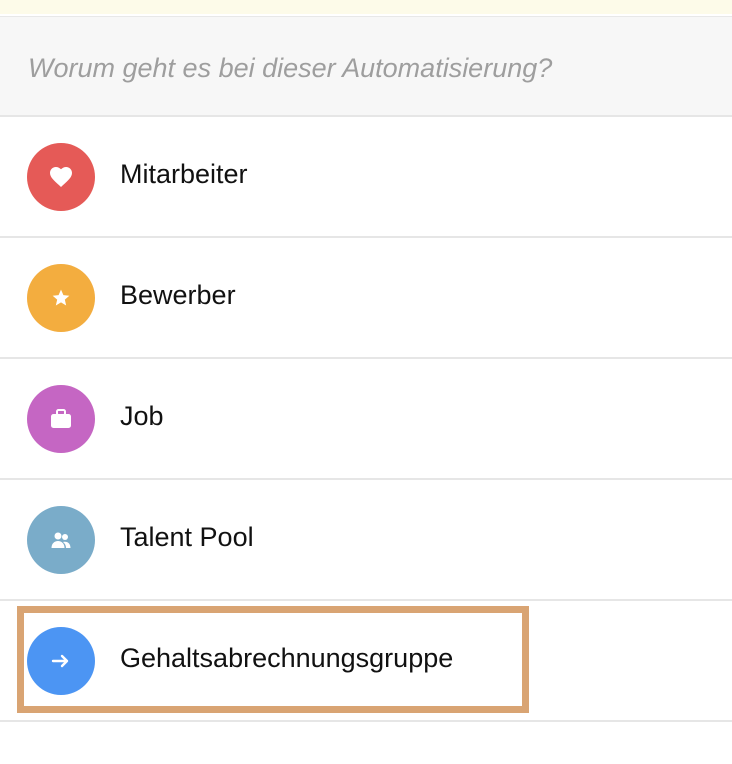 The image size is (732, 764). I want to click on briefcase-icon, so click(61, 419).